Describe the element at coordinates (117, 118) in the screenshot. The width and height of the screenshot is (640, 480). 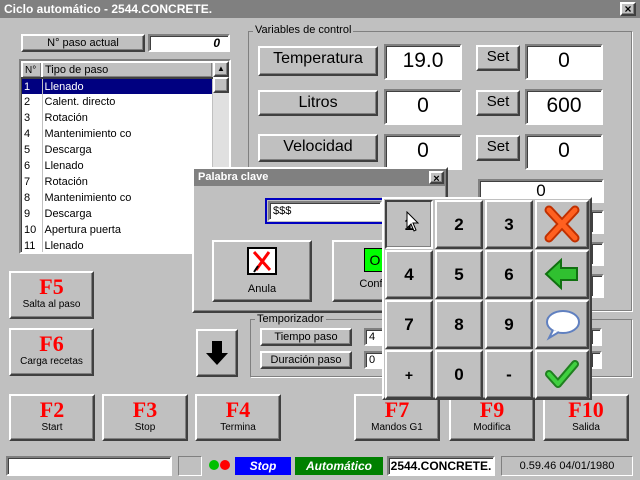
I see `table-row: 3 Rotación` at that location.